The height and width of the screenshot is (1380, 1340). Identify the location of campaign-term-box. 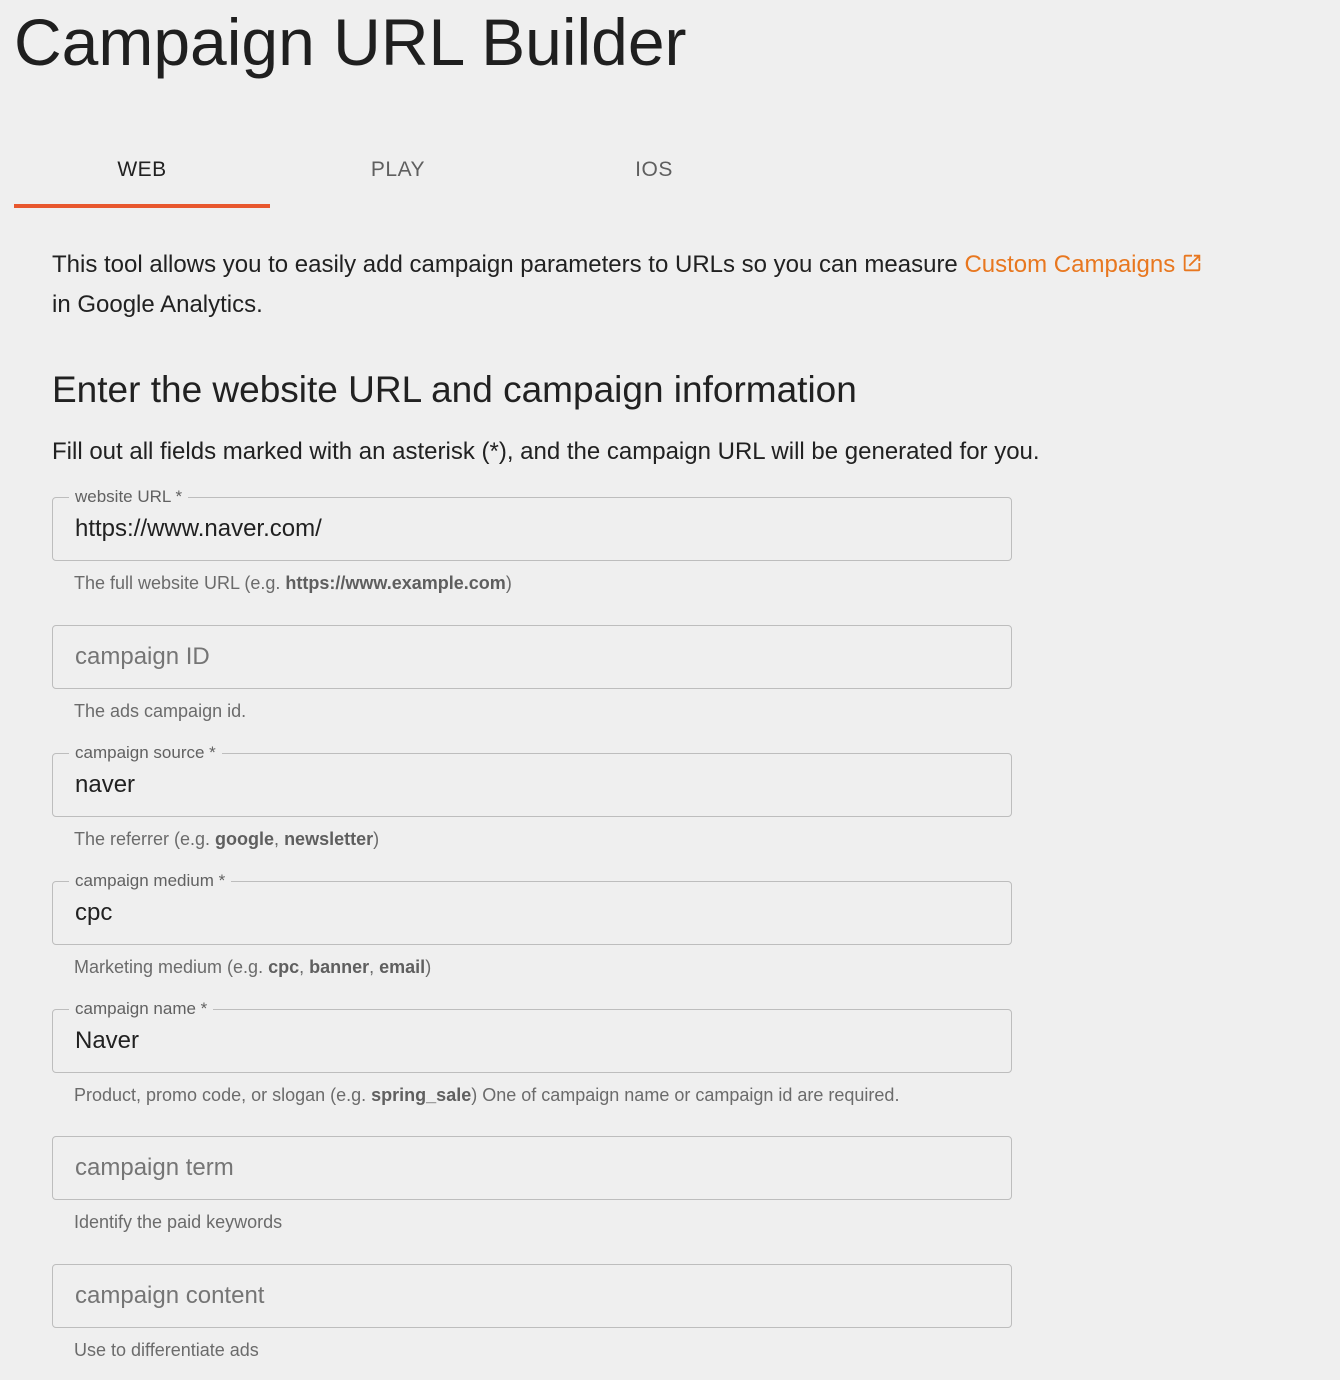
(532, 1168).